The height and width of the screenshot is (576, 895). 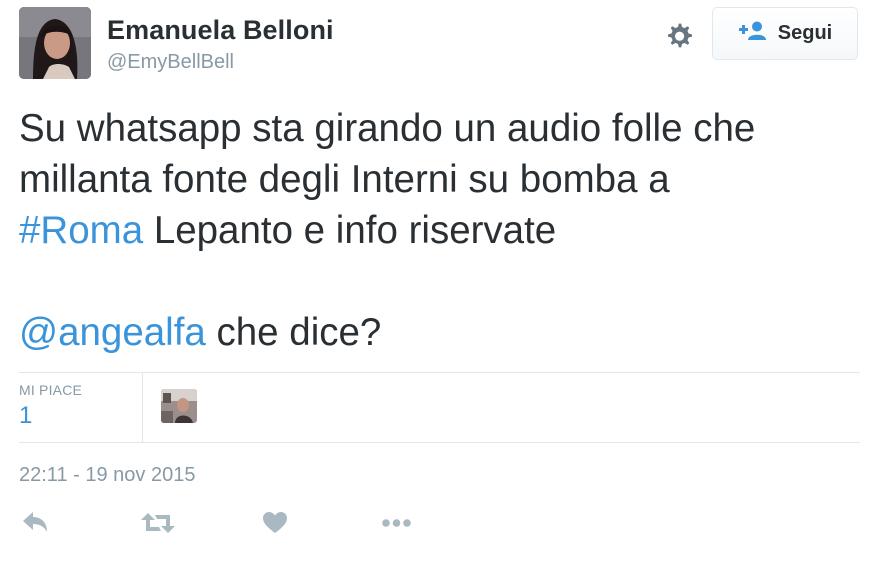 I want to click on mention-text: angealfa, so click(x=132, y=332).